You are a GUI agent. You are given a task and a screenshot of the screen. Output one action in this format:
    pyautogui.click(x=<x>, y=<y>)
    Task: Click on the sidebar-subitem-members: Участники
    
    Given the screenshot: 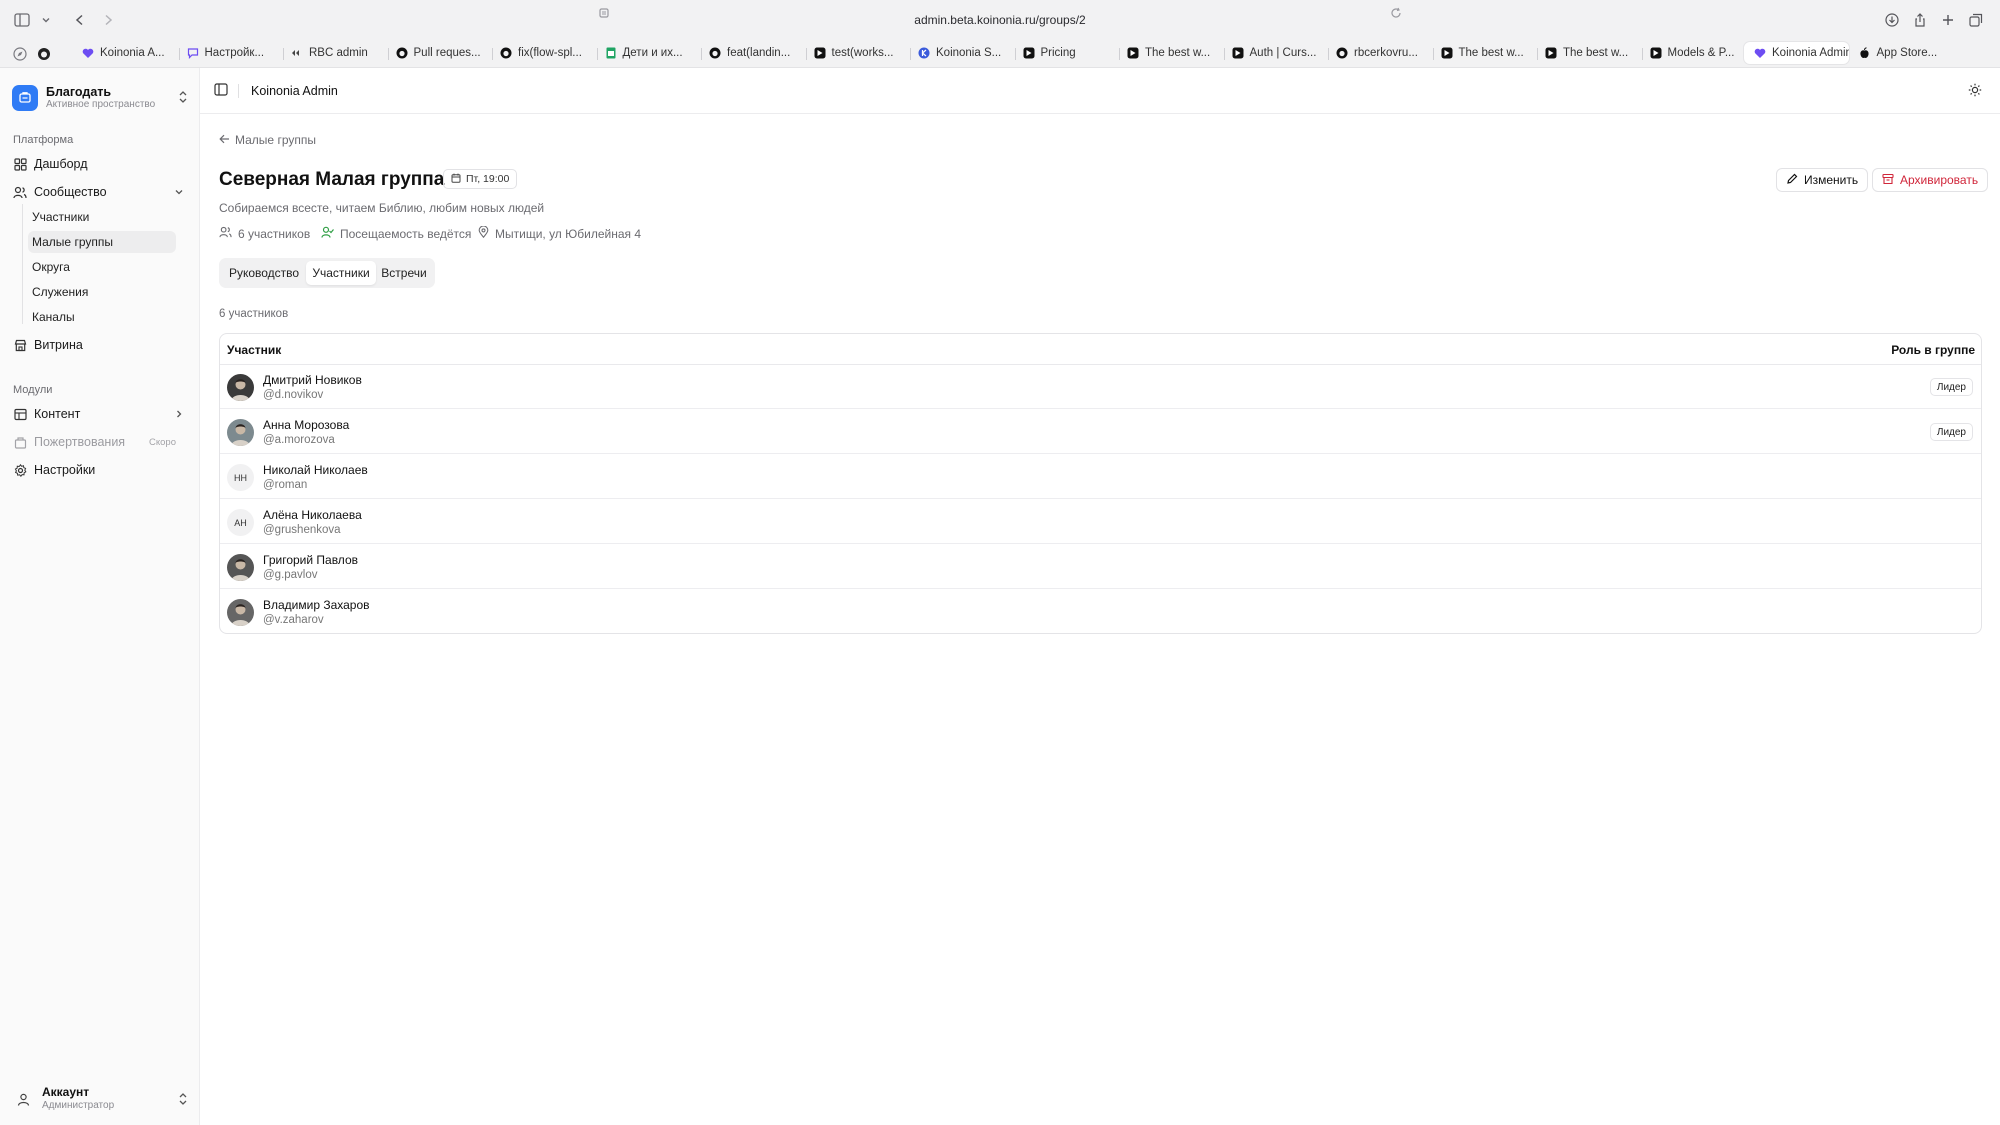 What is the action you would take?
    pyautogui.click(x=102, y=217)
    